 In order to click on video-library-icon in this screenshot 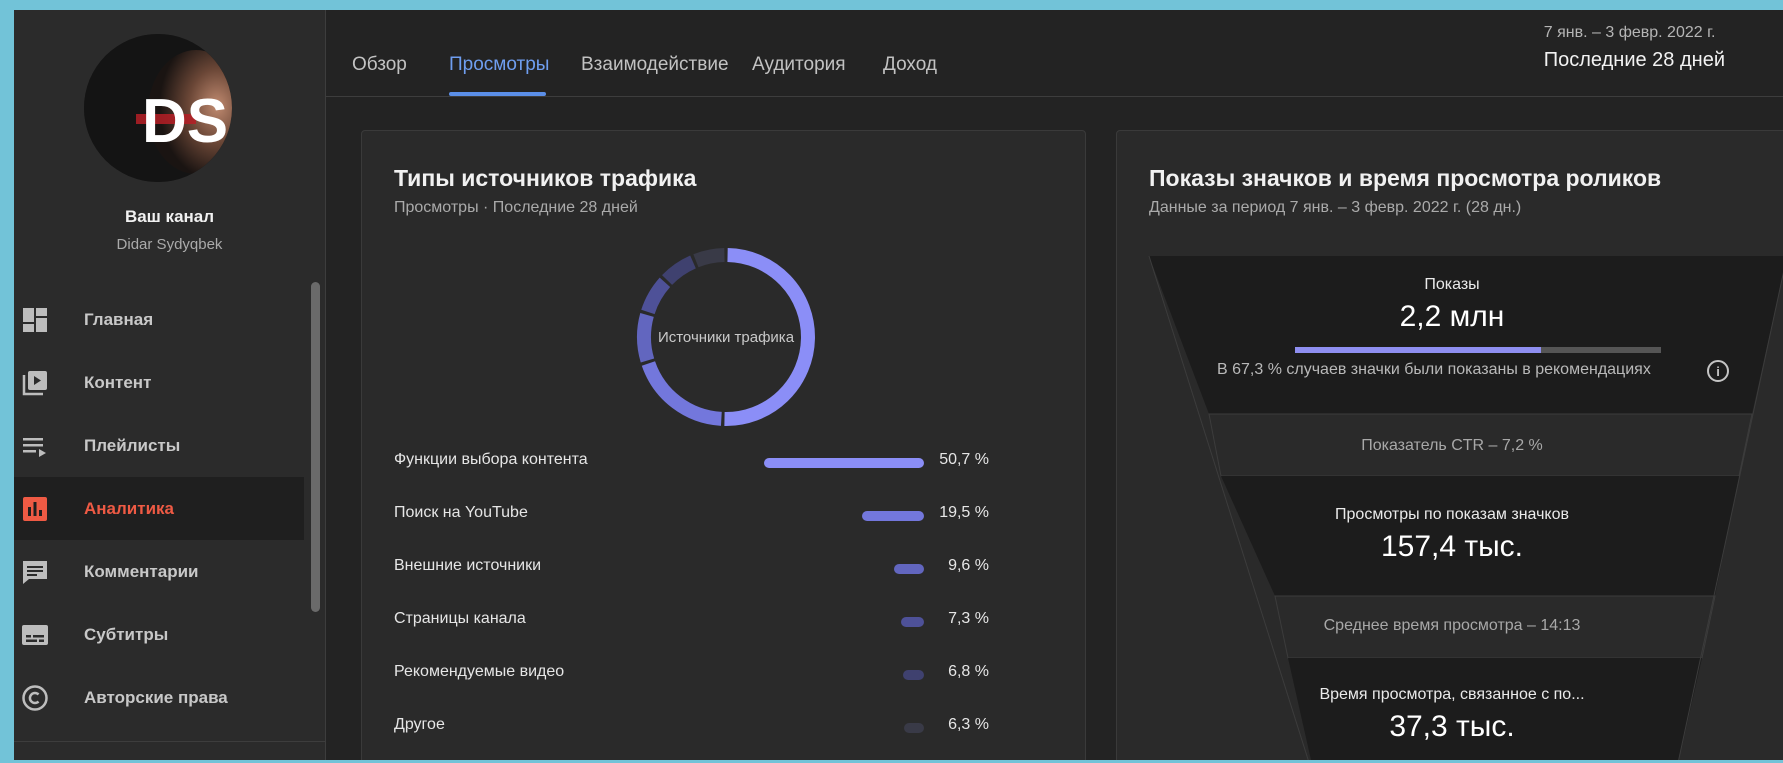, I will do `click(35, 383)`.